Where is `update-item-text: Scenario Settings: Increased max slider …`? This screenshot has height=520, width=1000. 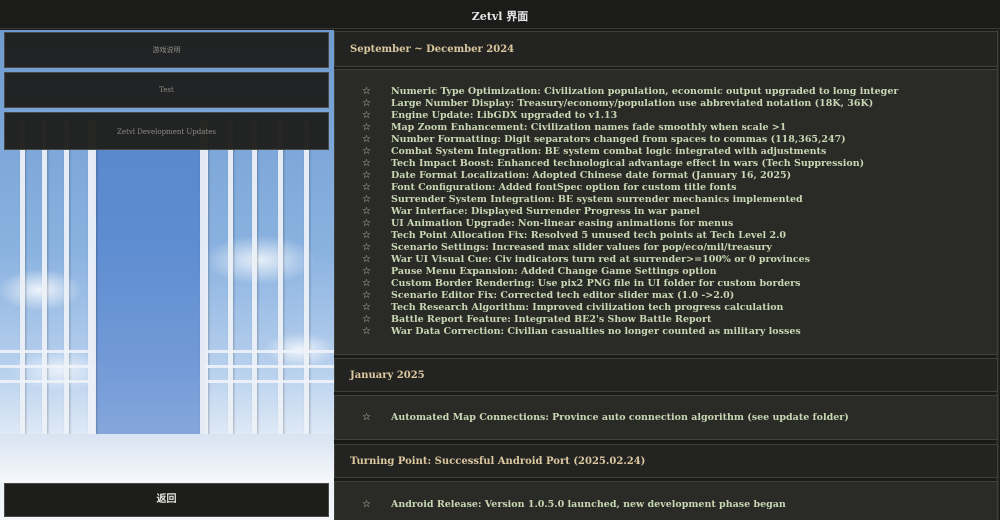 update-item-text: Scenario Settings: Increased max slider … is located at coordinates (581, 247).